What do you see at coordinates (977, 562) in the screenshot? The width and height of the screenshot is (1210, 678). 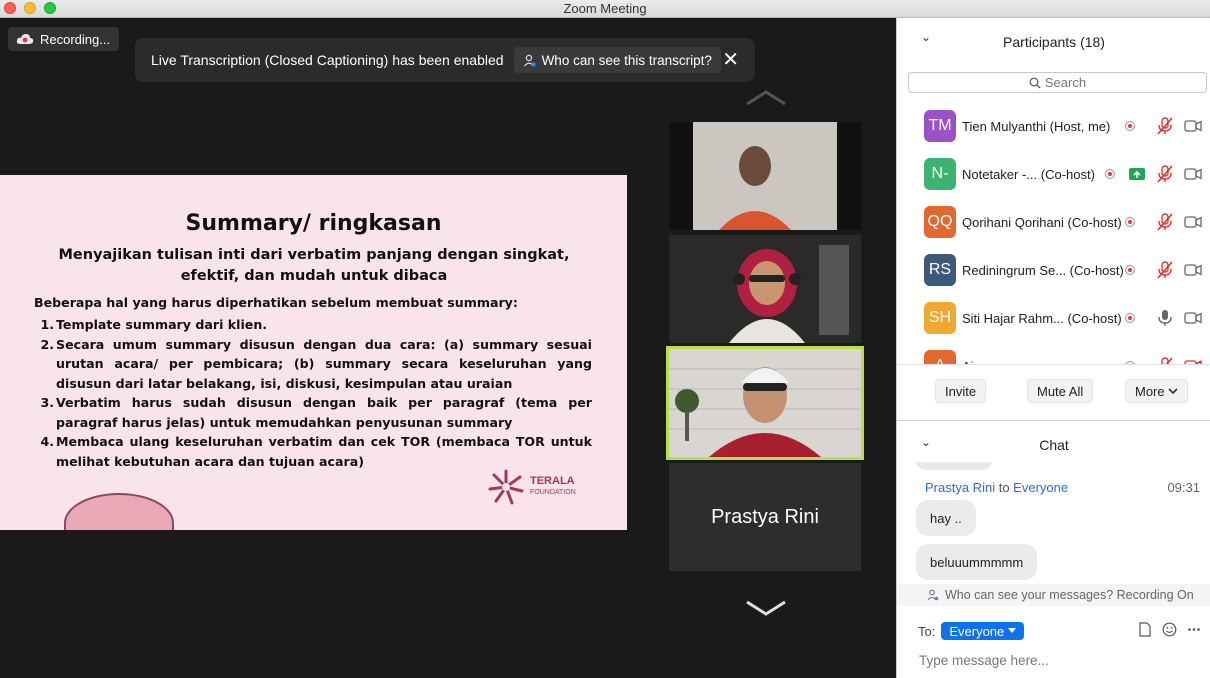 I see `chat-message: beluuummmmm` at bounding box center [977, 562].